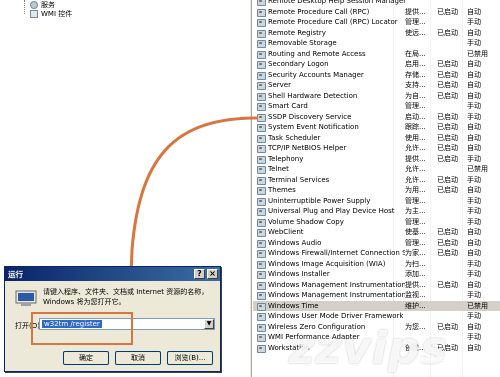 The image size is (500, 377). Describe the element at coordinates (286, 232) in the screenshot. I see `service-name: WebClient` at that location.